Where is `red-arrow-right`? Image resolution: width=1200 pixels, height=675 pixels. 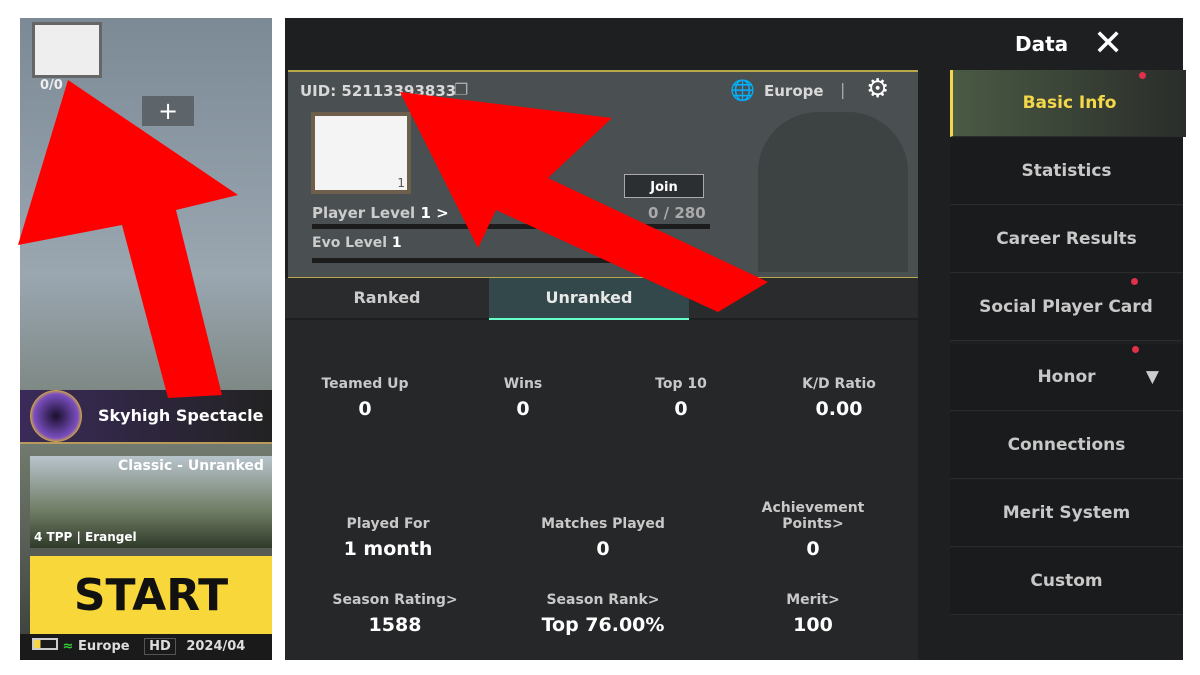 red-arrow-right is located at coordinates (584, 202).